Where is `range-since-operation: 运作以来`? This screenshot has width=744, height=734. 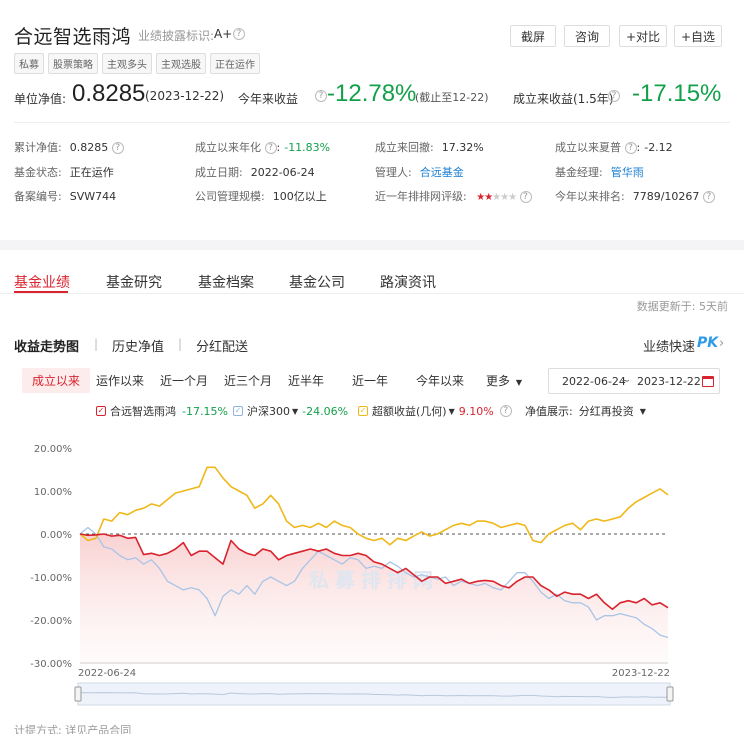 range-since-operation: 运作以来 is located at coordinates (120, 380).